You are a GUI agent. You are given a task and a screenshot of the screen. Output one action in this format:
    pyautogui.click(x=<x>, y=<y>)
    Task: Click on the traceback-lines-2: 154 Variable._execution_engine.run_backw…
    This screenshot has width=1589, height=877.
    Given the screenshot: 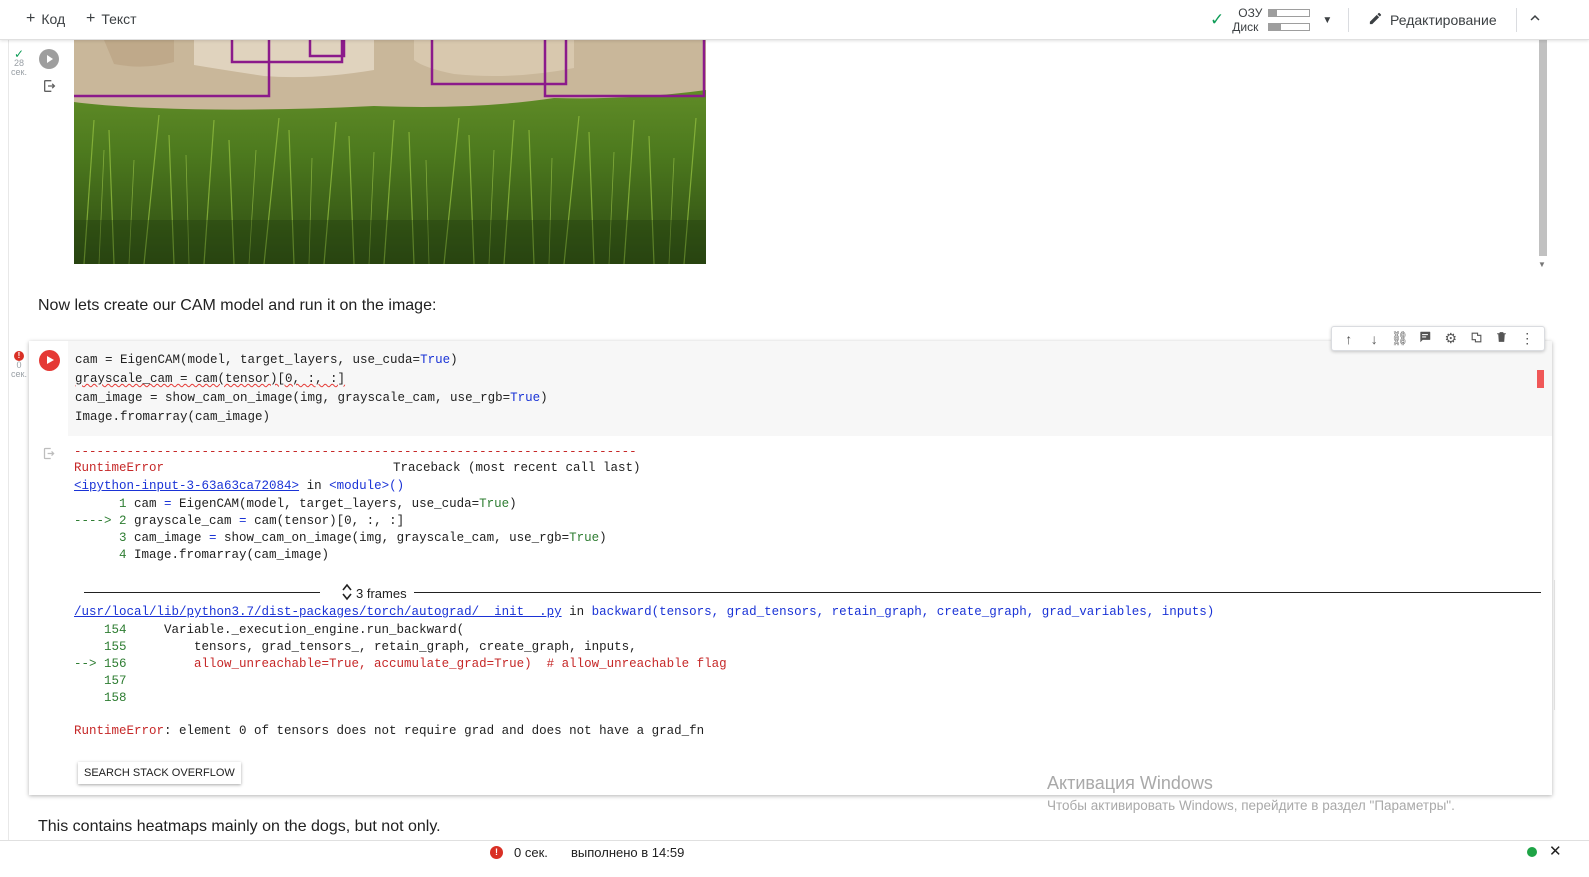 What is the action you would take?
    pyautogui.click(x=400, y=664)
    